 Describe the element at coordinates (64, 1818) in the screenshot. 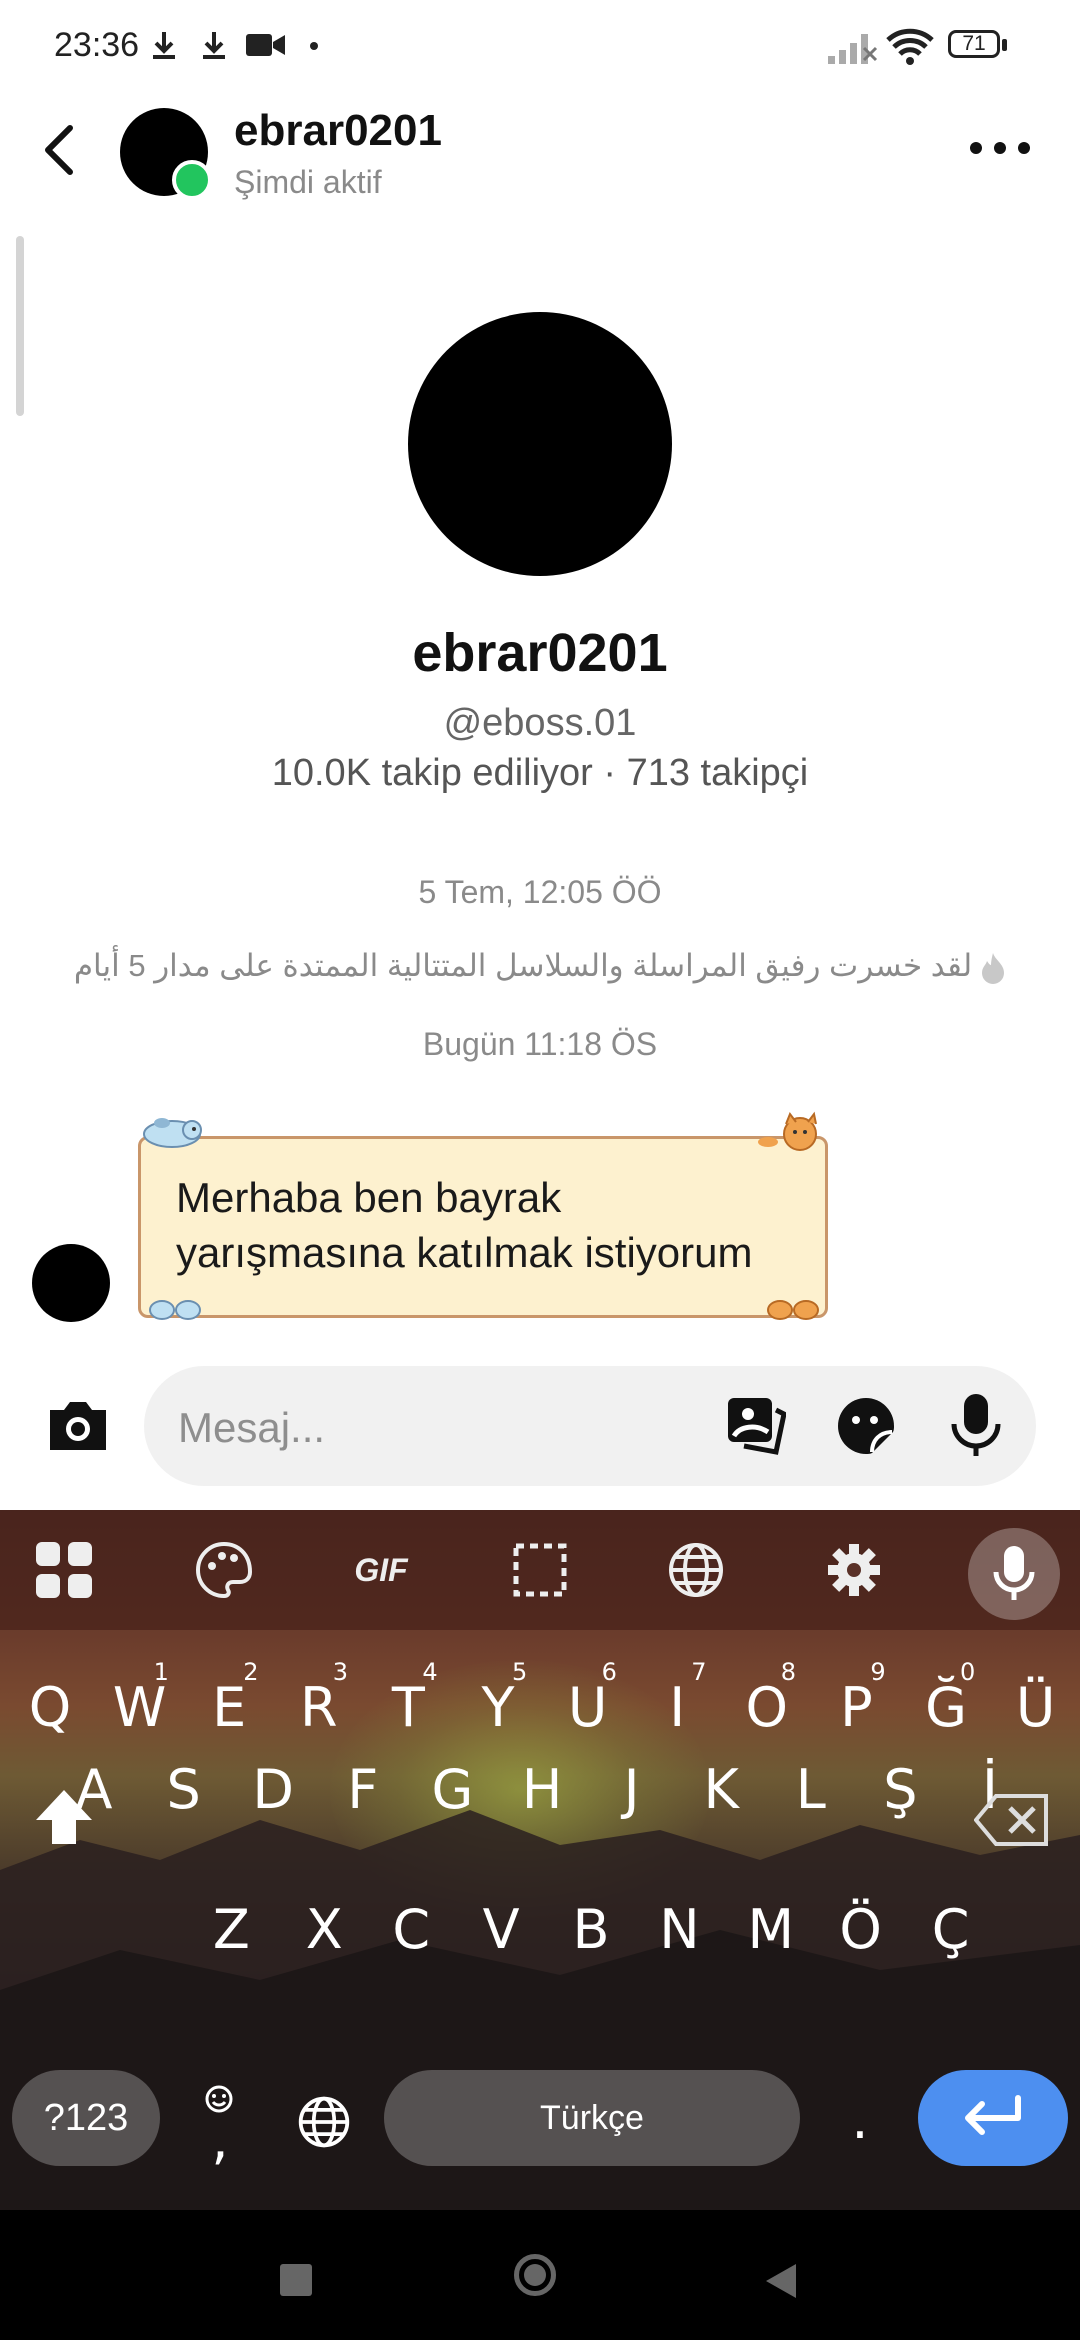

I see `shift-icon` at that location.